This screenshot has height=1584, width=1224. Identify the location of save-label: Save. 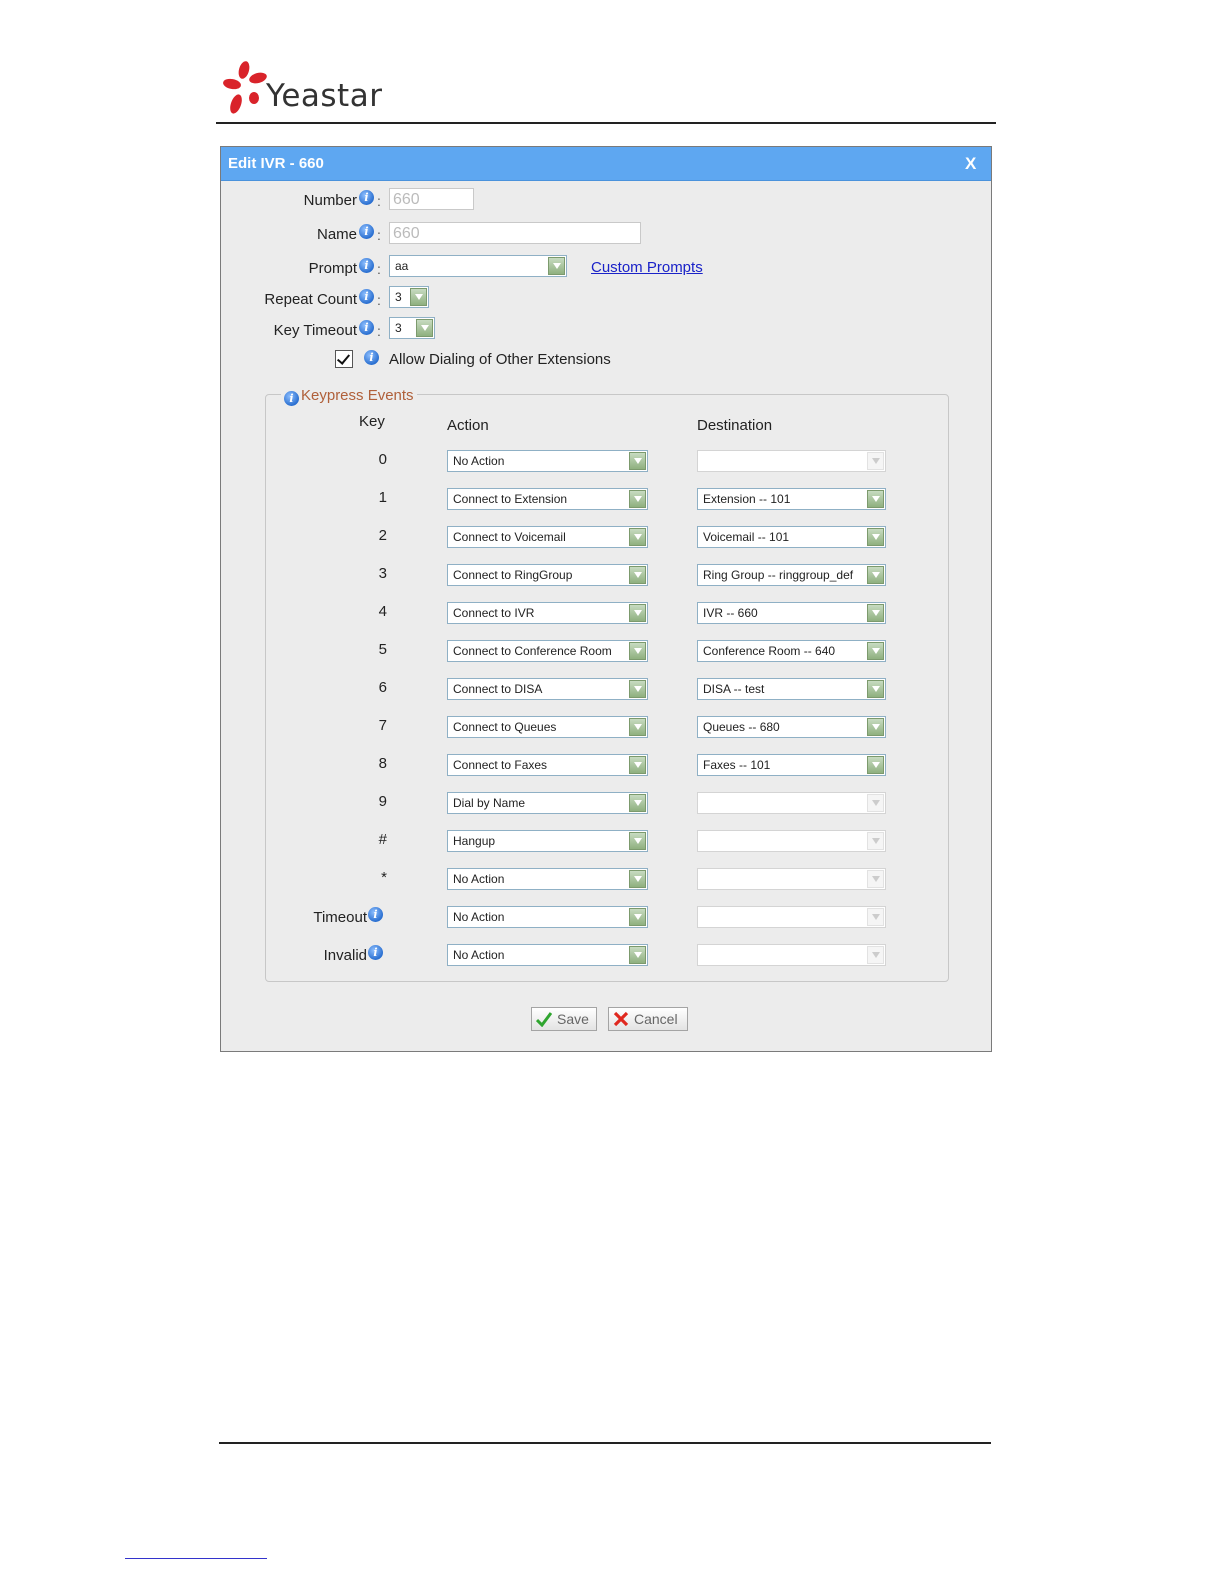
(573, 1019).